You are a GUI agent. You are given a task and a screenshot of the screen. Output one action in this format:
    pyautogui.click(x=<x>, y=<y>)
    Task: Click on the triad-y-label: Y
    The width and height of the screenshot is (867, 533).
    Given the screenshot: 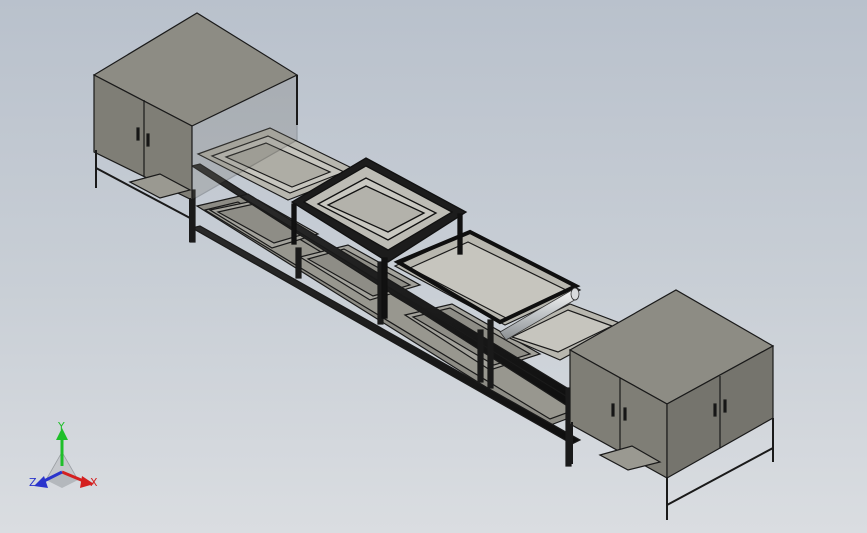 What is the action you would take?
    pyautogui.click(x=61, y=426)
    